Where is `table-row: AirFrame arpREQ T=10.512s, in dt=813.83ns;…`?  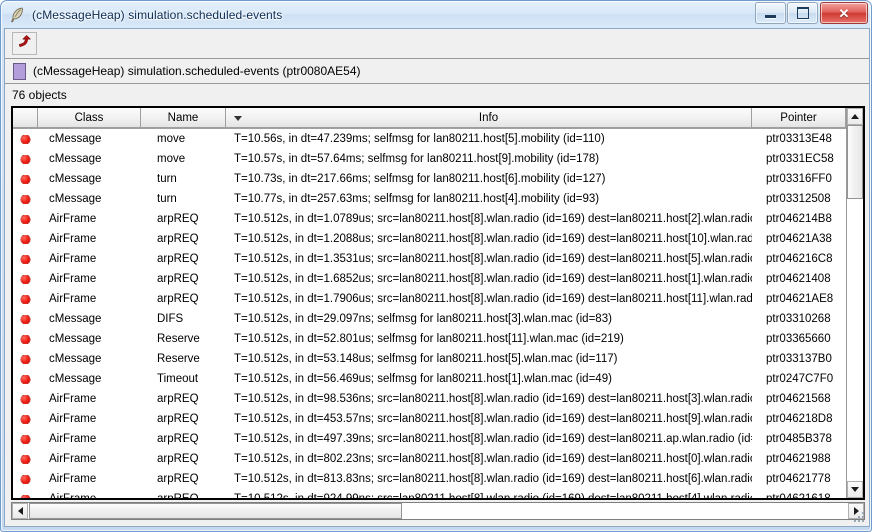
table-row: AirFrame arpREQ T=10.512s, in dt=813.83ns;… is located at coordinates (429, 479).